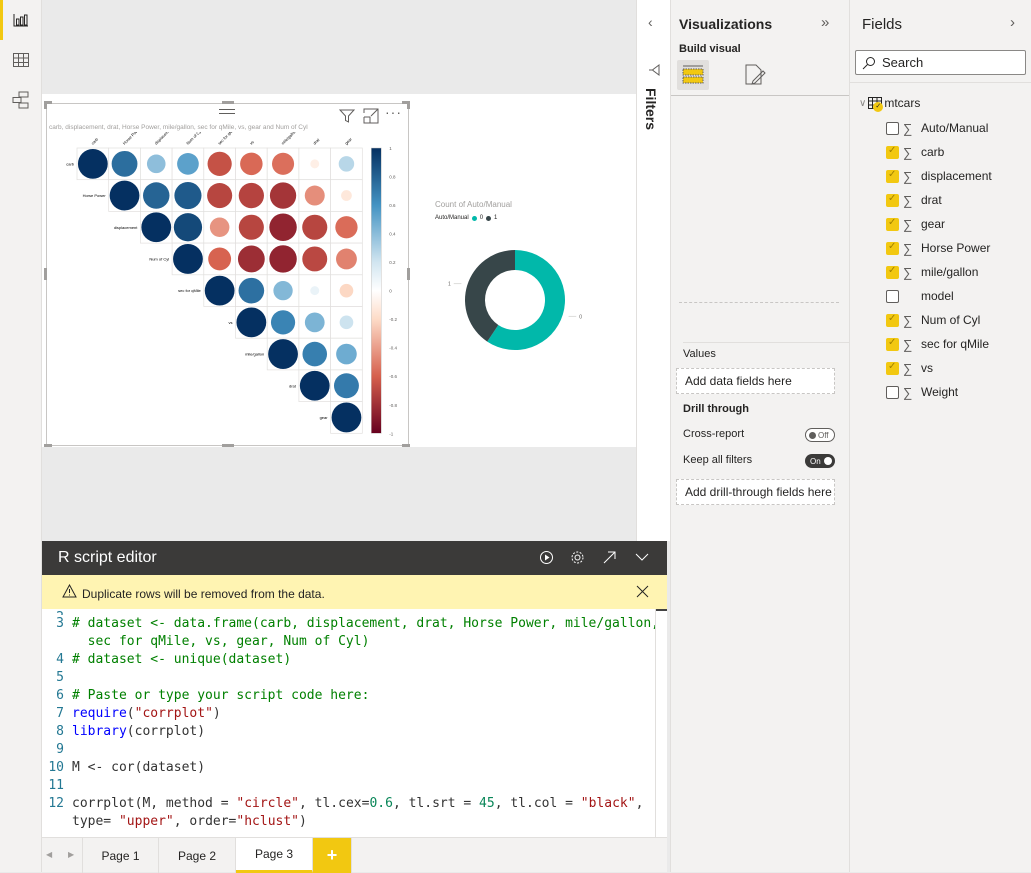 Image resolution: width=1031 pixels, height=873 pixels. Describe the element at coordinates (651, 109) in the screenshot. I see `filters-label: Filters` at that location.